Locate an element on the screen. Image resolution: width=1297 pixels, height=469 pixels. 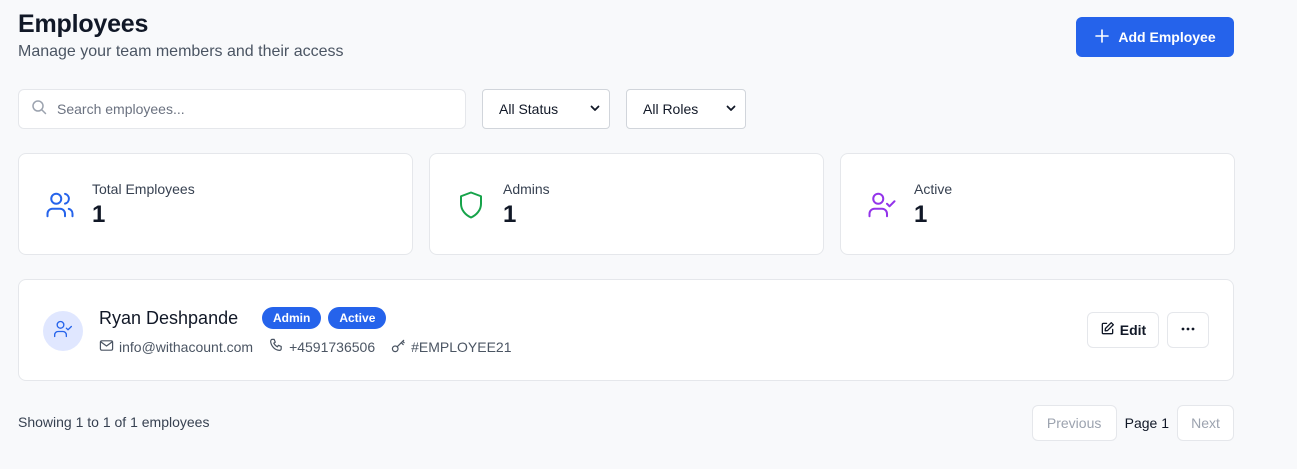
plus-icon is located at coordinates (1102, 37).